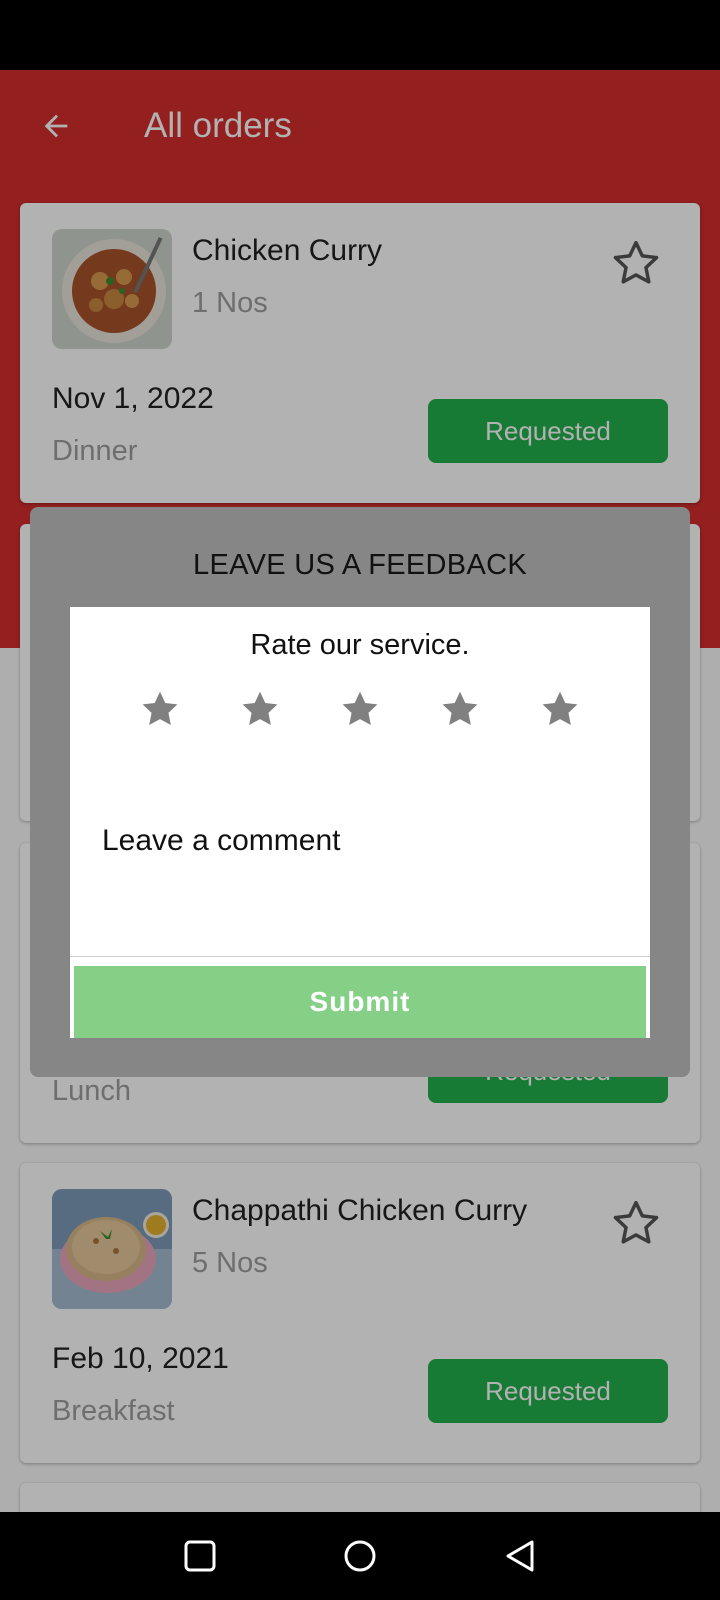 The height and width of the screenshot is (1600, 720). I want to click on back-nav-button, so click(520, 1556).